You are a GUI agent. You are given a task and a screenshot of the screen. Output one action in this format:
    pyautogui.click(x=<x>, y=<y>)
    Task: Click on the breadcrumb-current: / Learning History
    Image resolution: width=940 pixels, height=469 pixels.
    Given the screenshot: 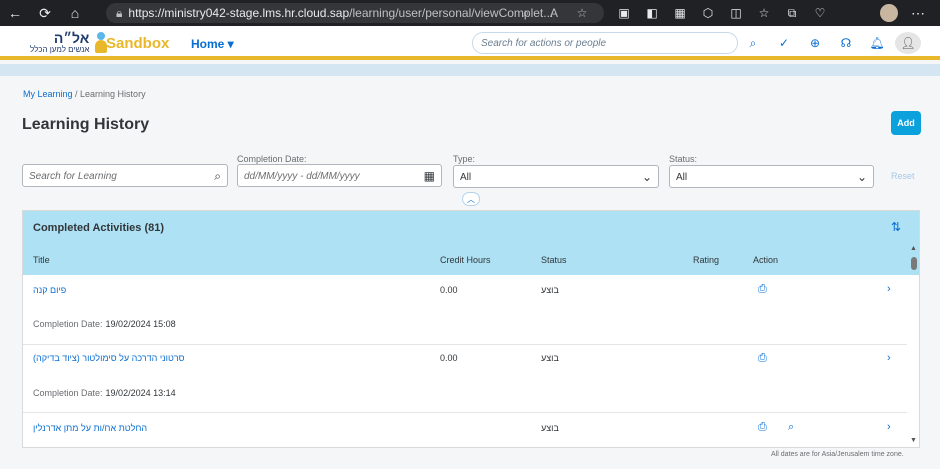 What is the action you would take?
    pyautogui.click(x=109, y=94)
    